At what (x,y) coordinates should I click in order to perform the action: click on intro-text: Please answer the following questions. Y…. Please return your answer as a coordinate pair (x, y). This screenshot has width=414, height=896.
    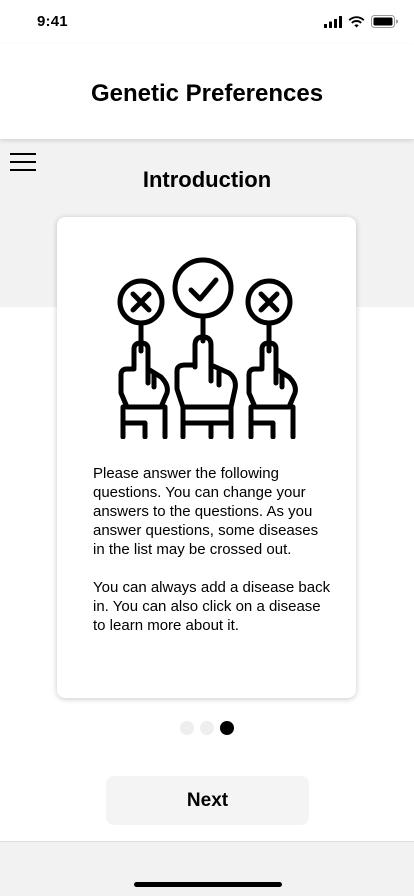
    Looking at the image, I should click on (213, 549).